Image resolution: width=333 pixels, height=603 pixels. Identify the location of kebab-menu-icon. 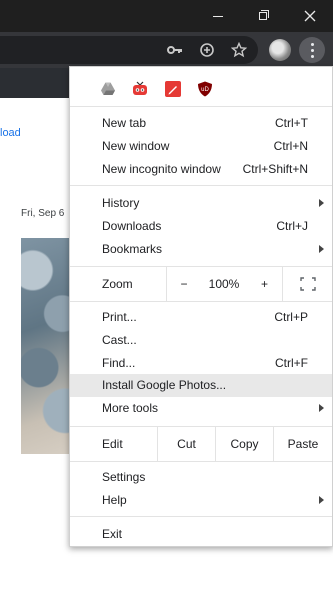
(312, 50).